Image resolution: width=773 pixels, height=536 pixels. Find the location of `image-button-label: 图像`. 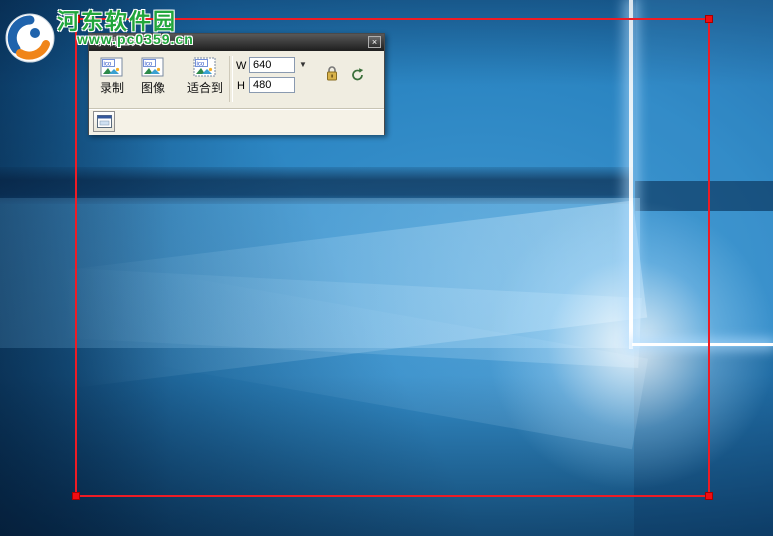

image-button-label: 图像 is located at coordinates (152, 88).